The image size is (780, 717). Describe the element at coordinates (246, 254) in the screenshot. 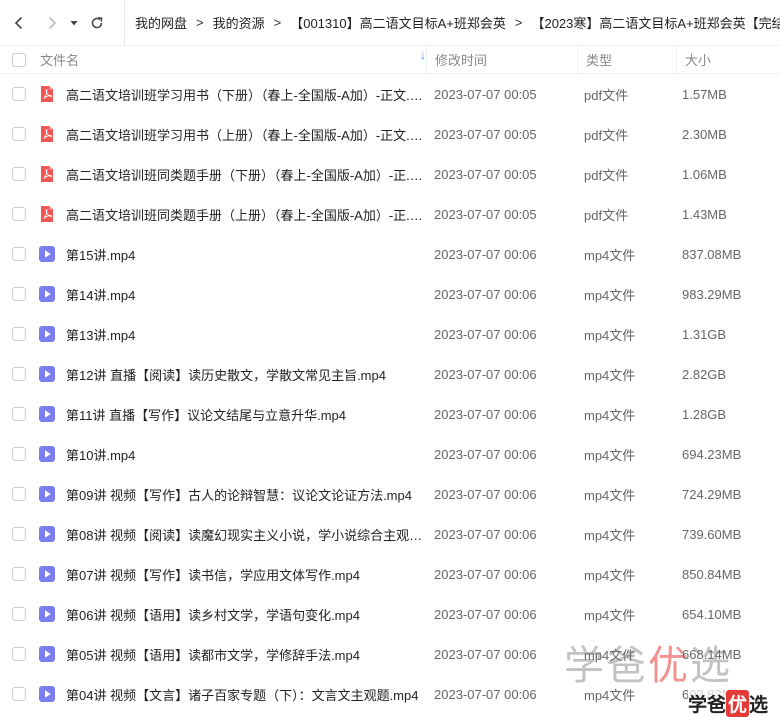

I see `file-name: 第15讲.mp4` at that location.